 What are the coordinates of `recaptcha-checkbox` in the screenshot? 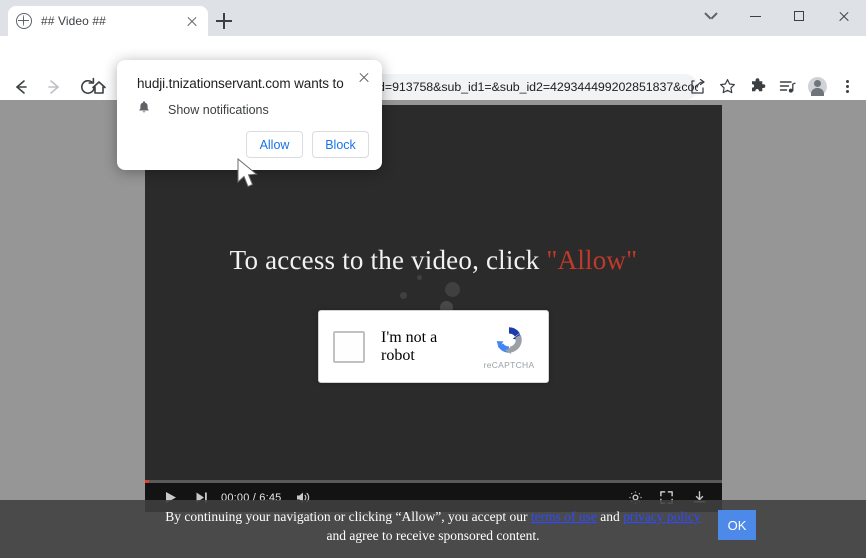 It's located at (349, 346).